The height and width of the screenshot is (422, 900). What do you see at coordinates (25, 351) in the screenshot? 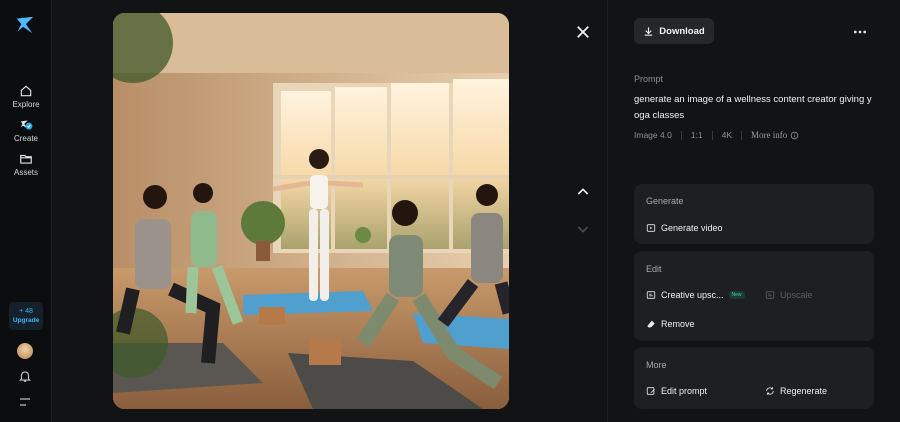
I see `avatar` at bounding box center [25, 351].